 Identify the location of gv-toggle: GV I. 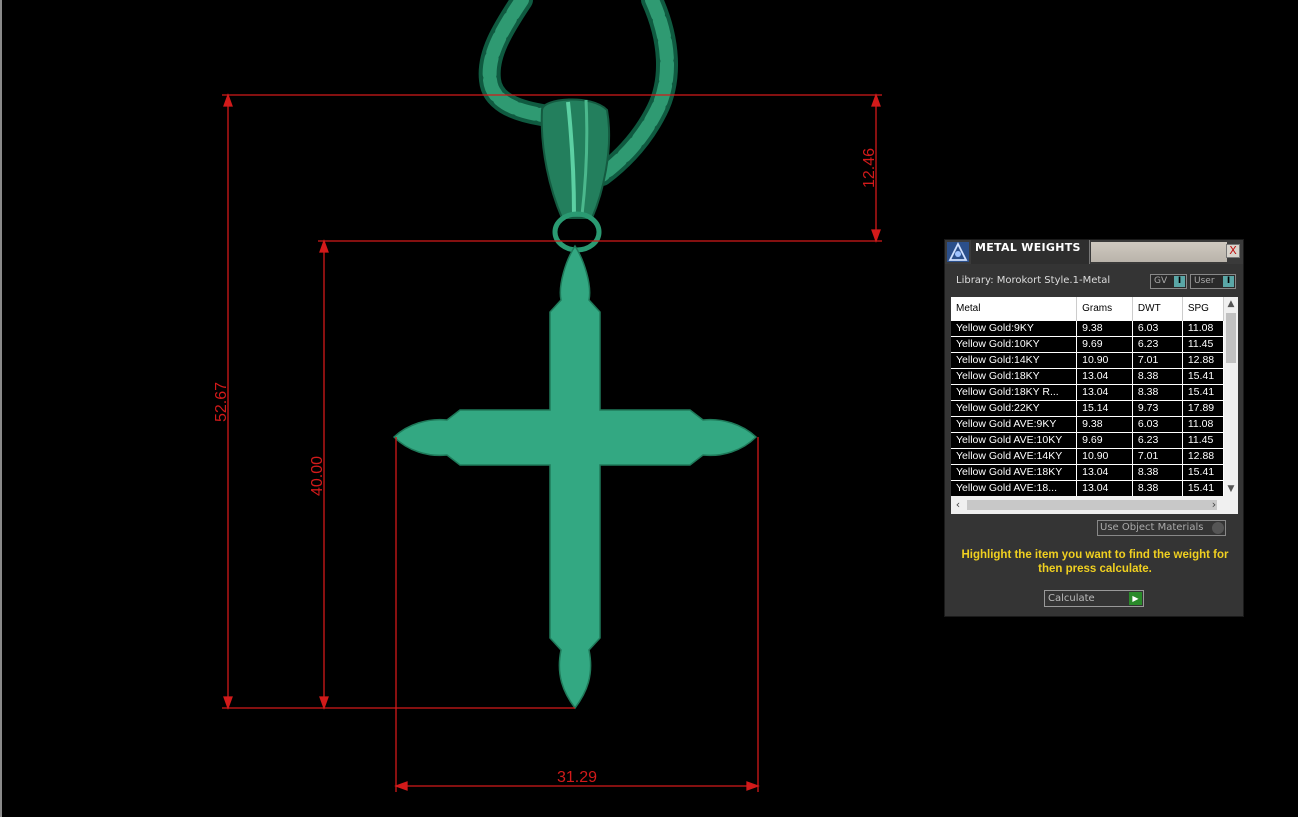
(1168, 281).